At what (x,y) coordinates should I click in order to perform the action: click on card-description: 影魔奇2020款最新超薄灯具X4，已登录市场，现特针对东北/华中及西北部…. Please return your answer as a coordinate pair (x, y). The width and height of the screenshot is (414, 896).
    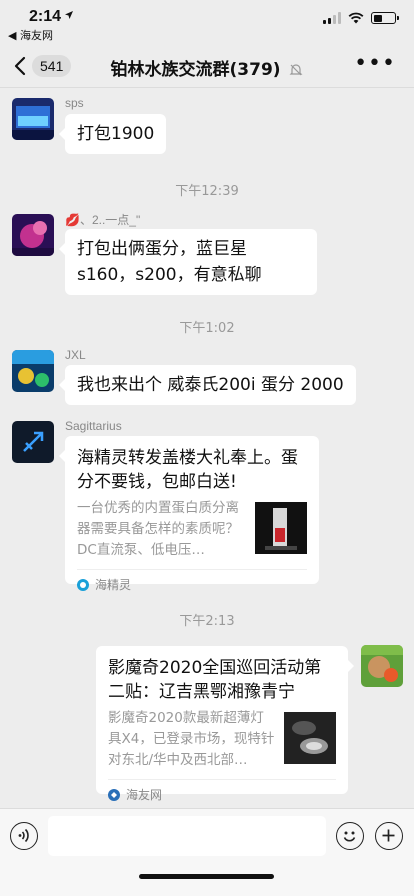
    Looking at the image, I should click on (191, 739).